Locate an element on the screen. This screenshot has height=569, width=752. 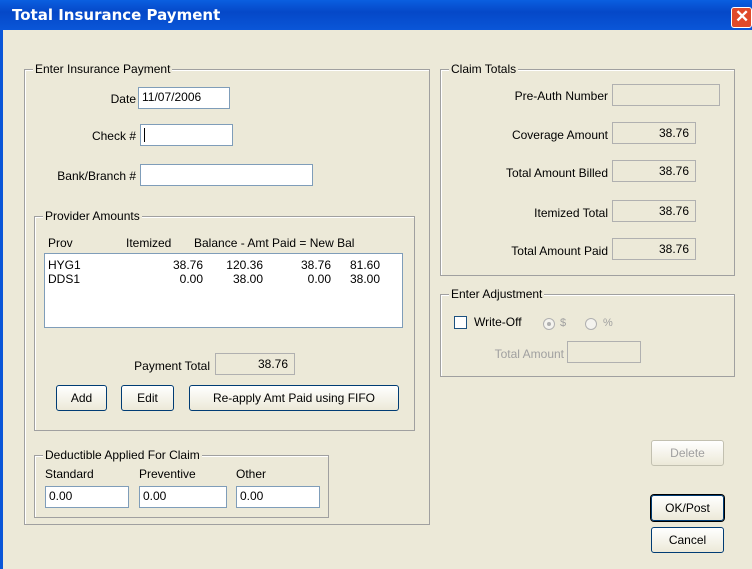
list-item: DDS1 0.00 38.00 0.00 38.00 is located at coordinates (223, 279).